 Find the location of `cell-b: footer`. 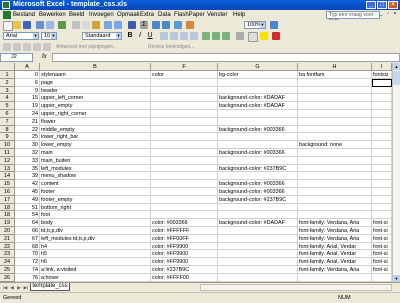

cell-b: footer is located at coordinates (95, 192).